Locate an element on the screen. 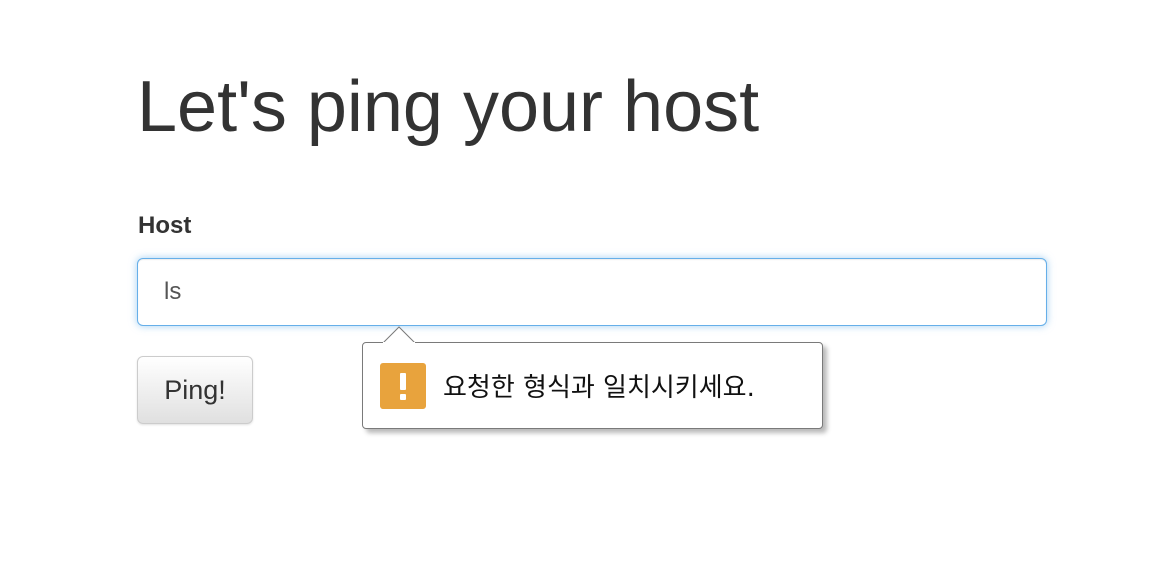 The width and height of the screenshot is (1165, 581). page-title: Let's ping your host is located at coordinates (448, 107).